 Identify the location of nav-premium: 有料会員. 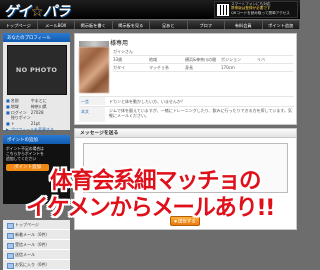
(244, 25).